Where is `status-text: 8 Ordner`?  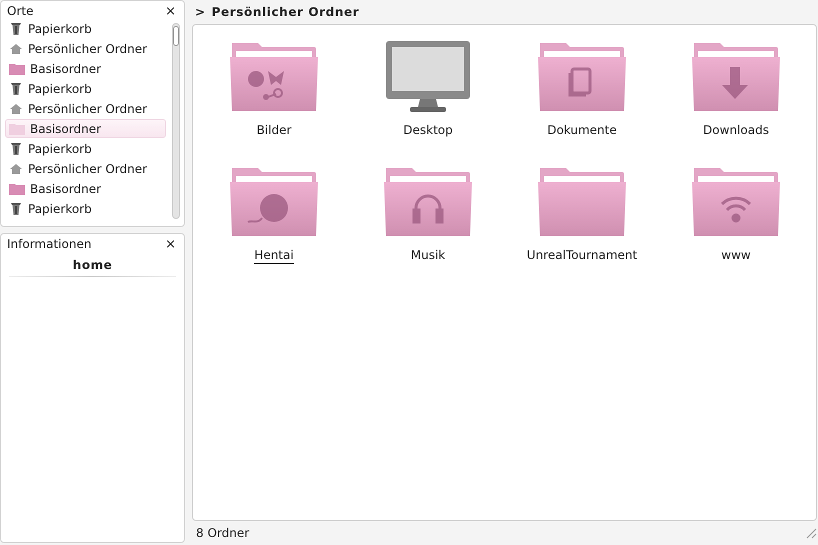 status-text: 8 Ordner is located at coordinates (223, 533).